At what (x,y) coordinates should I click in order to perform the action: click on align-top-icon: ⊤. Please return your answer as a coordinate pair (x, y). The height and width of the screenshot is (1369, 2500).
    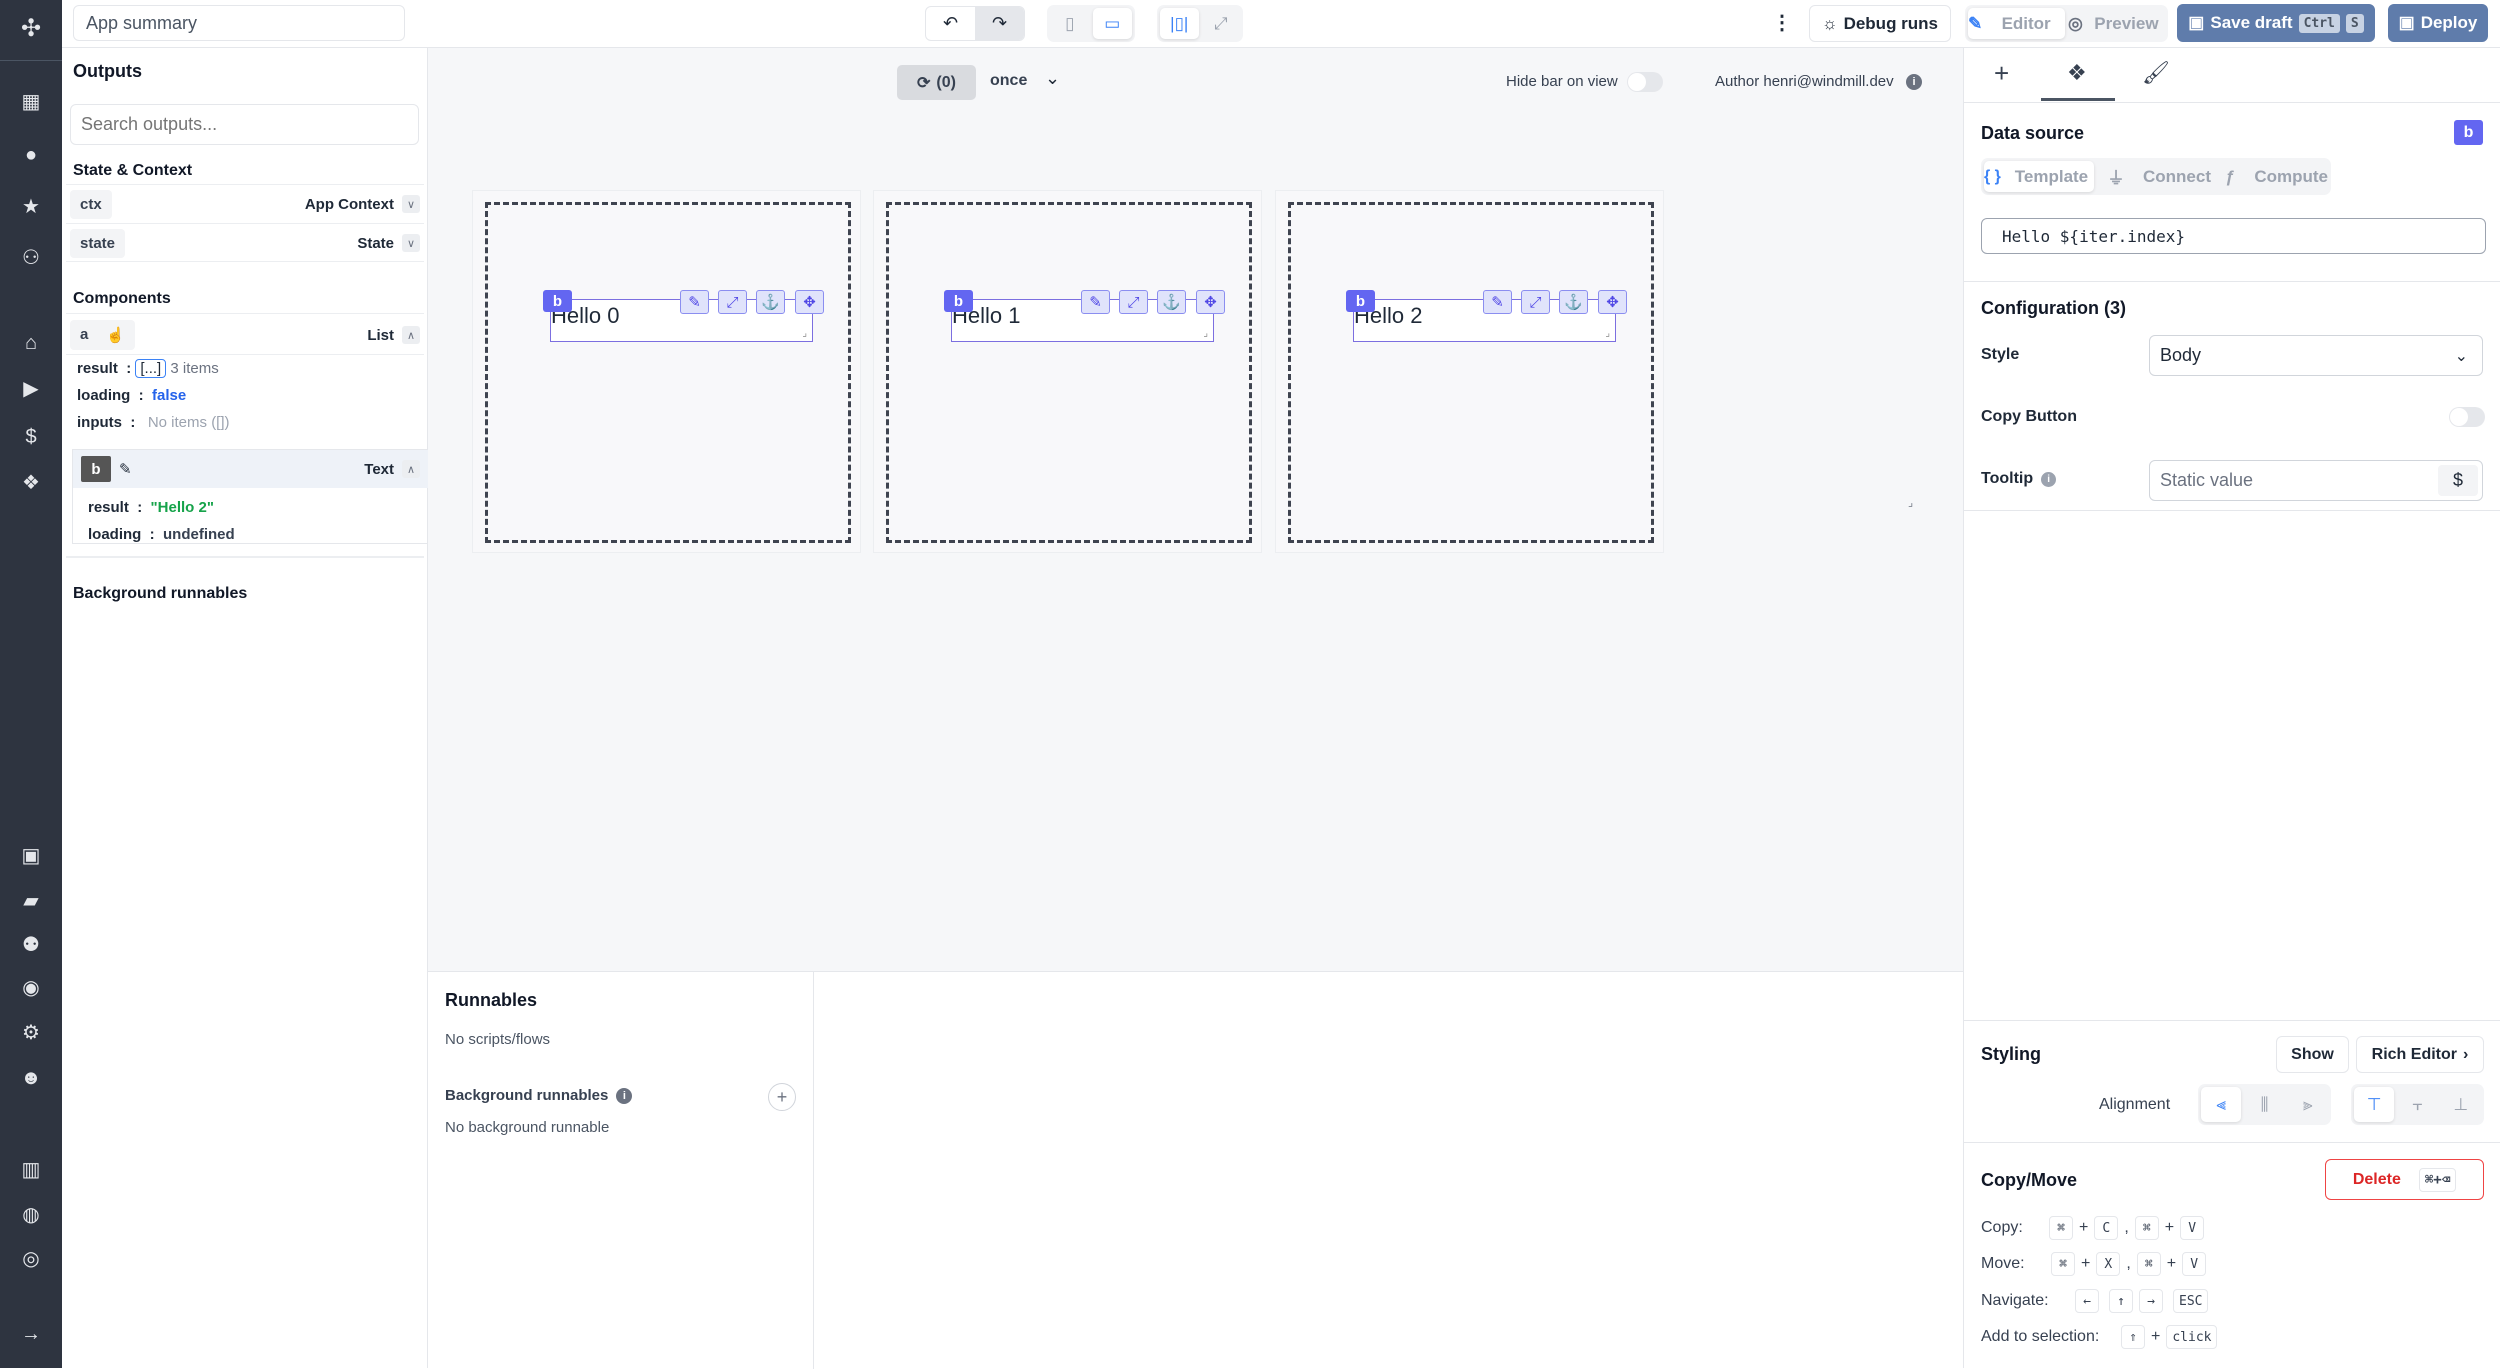
    Looking at the image, I should click on (2374, 1104).